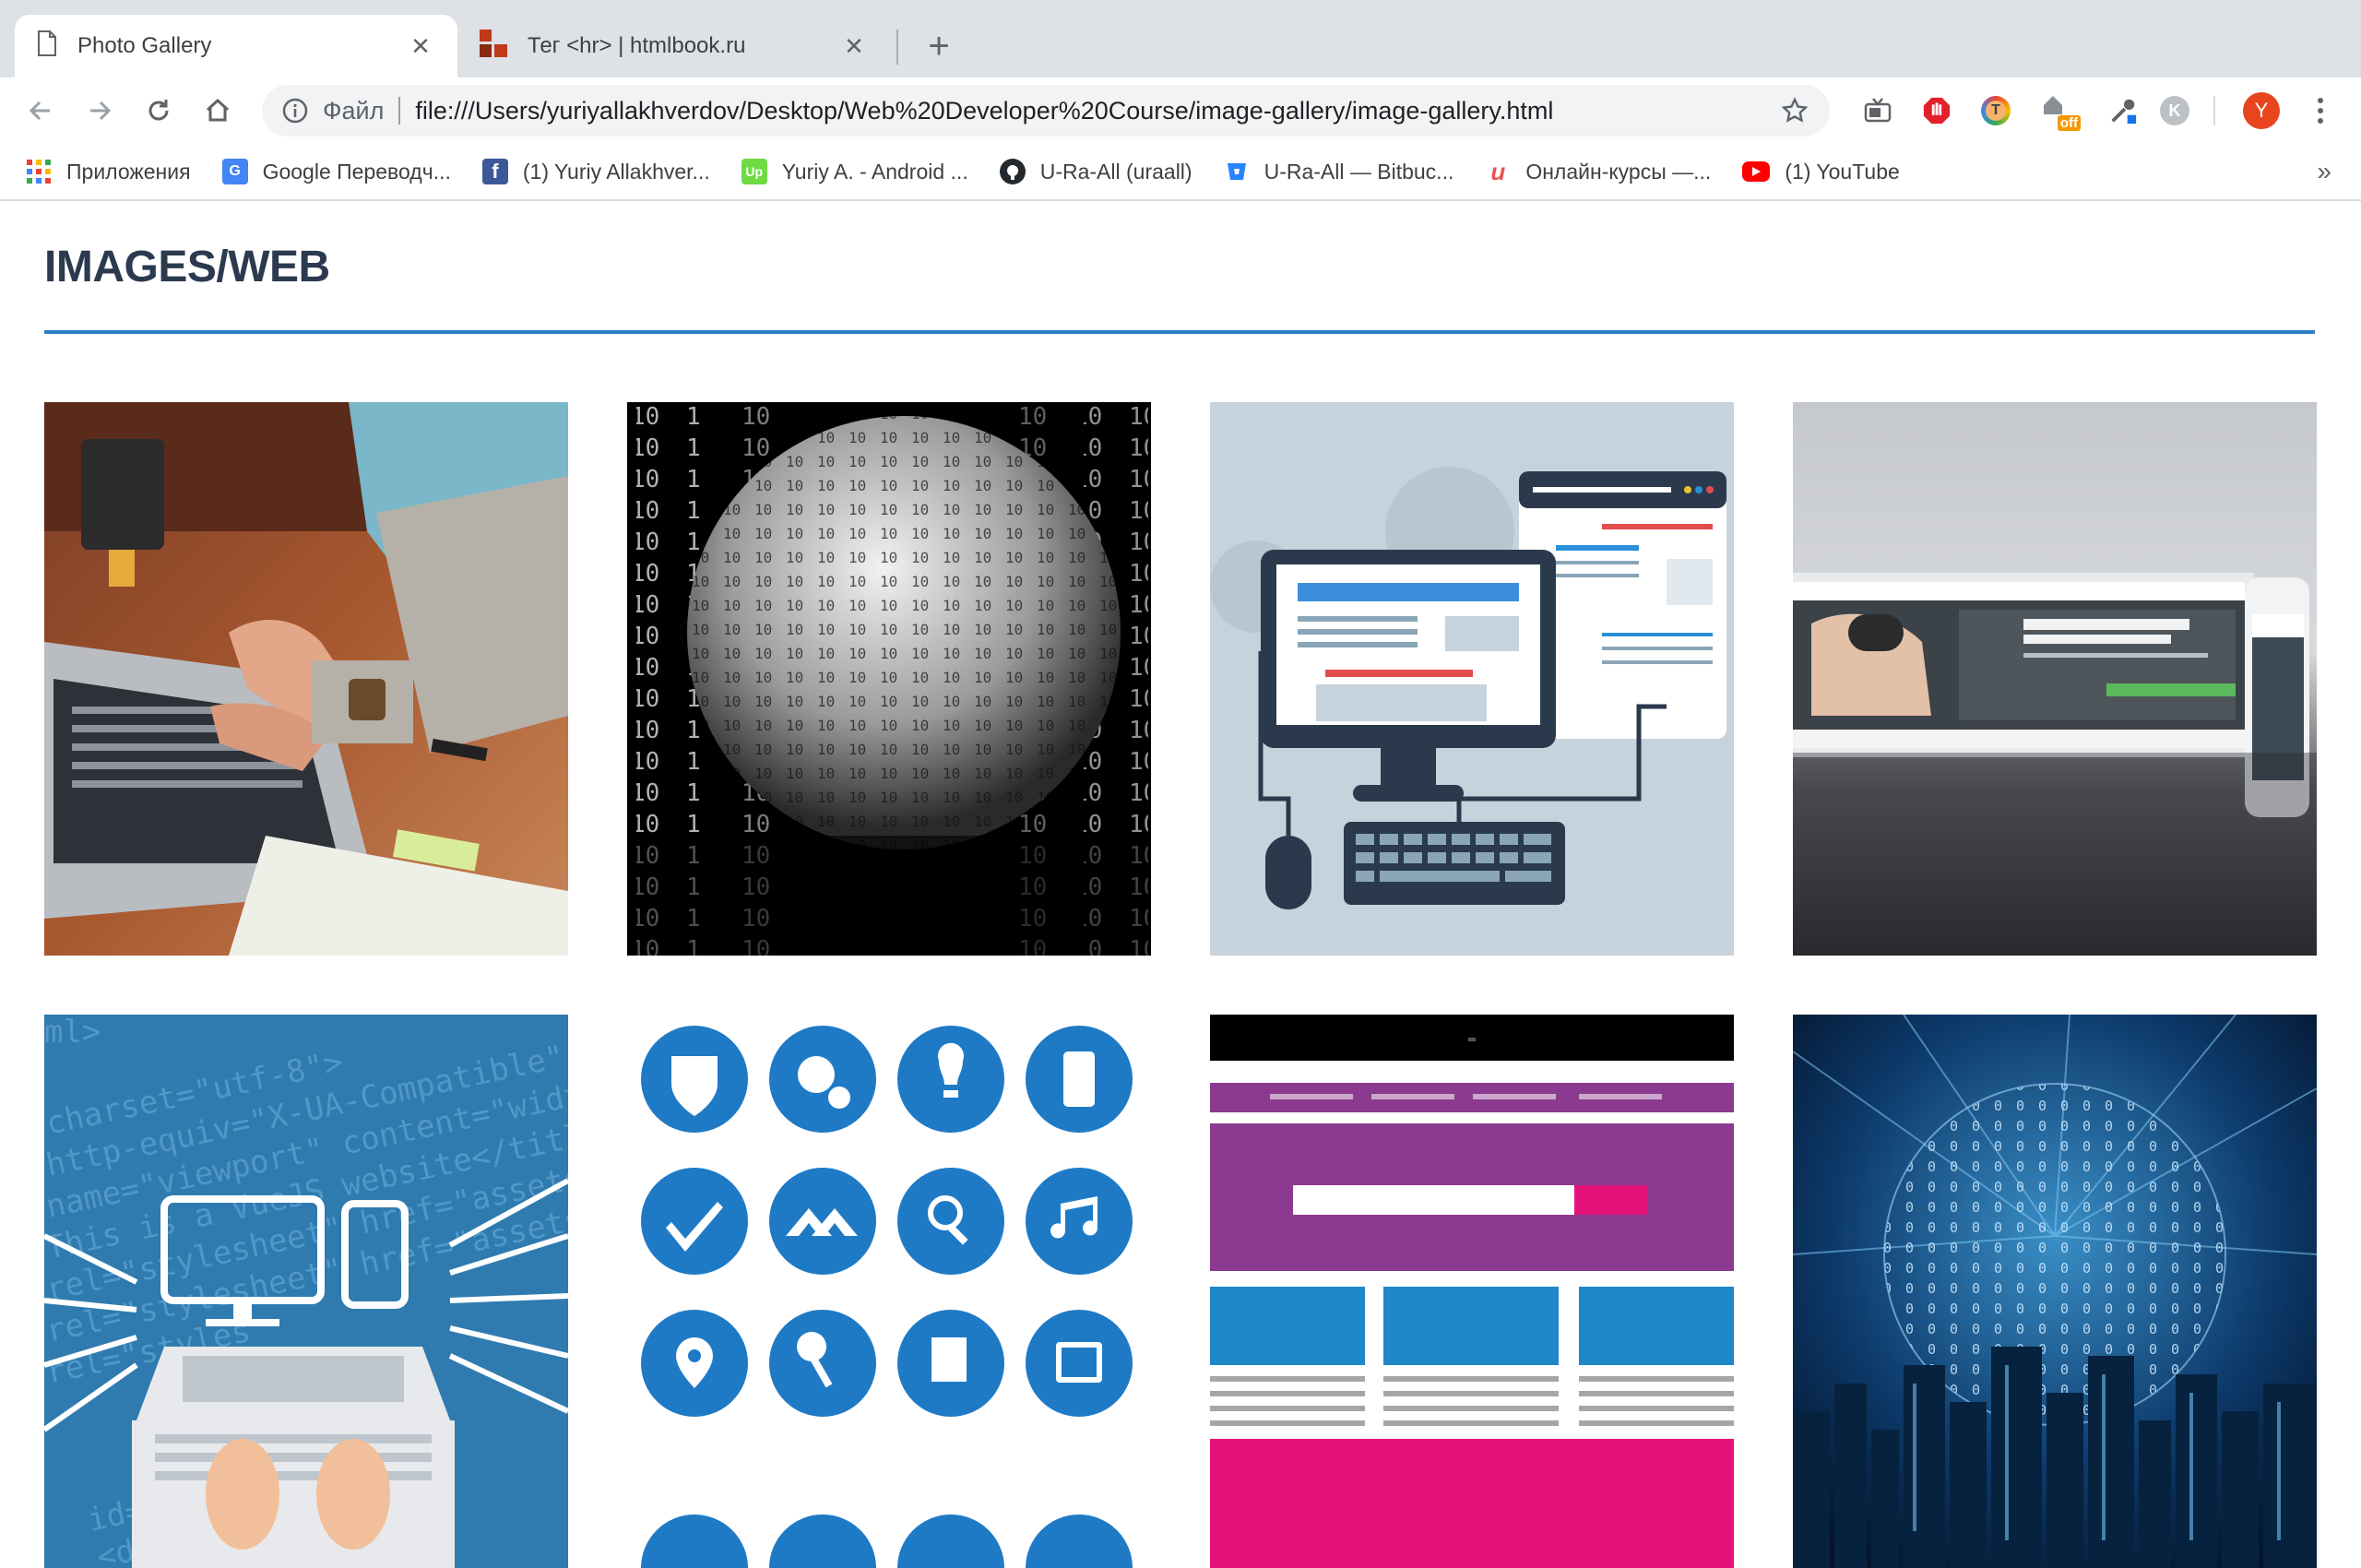 The image size is (2361, 1568). Describe the element at coordinates (2123, 110) in the screenshot. I see `eyedropper-extension-icon` at that location.